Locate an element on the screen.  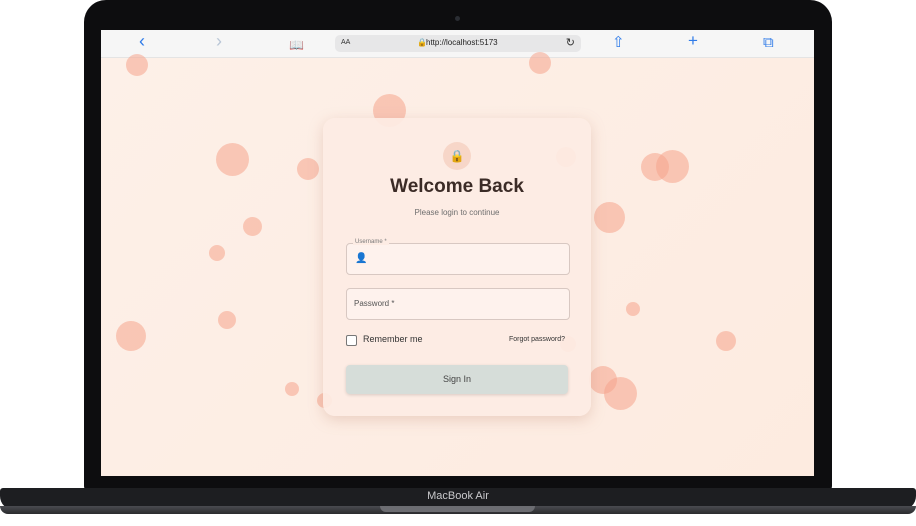
new-tab-icon: + is located at coordinates (693, 41).